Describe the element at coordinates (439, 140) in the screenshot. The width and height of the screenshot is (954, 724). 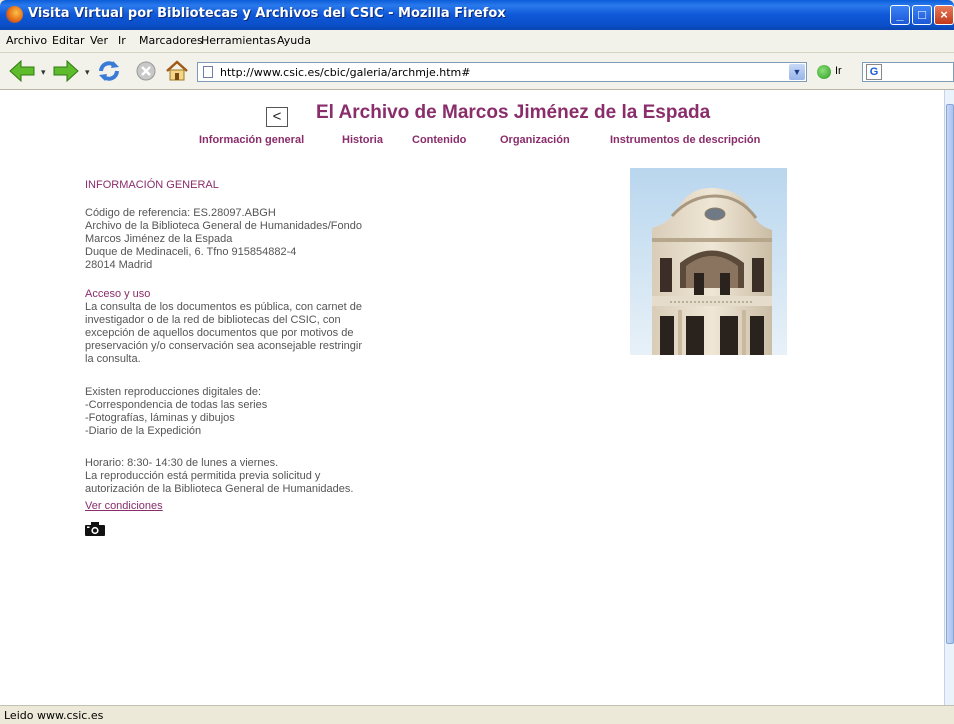
I see `tab-contenido: Contenido` at that location.